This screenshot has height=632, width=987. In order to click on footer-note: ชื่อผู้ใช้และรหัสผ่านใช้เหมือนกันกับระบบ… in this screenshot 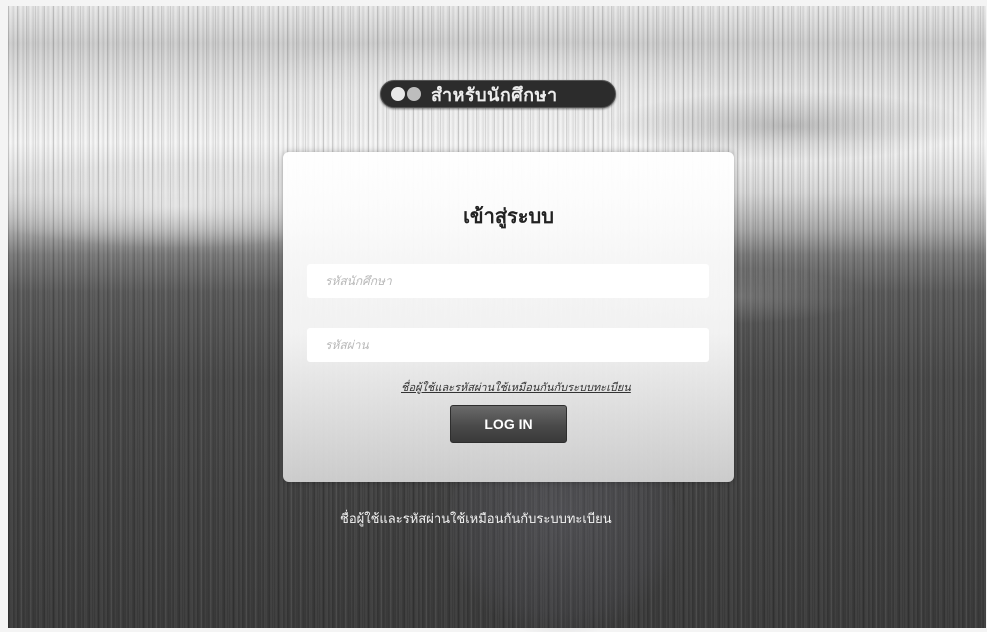, I will do `click(476, 519)`.